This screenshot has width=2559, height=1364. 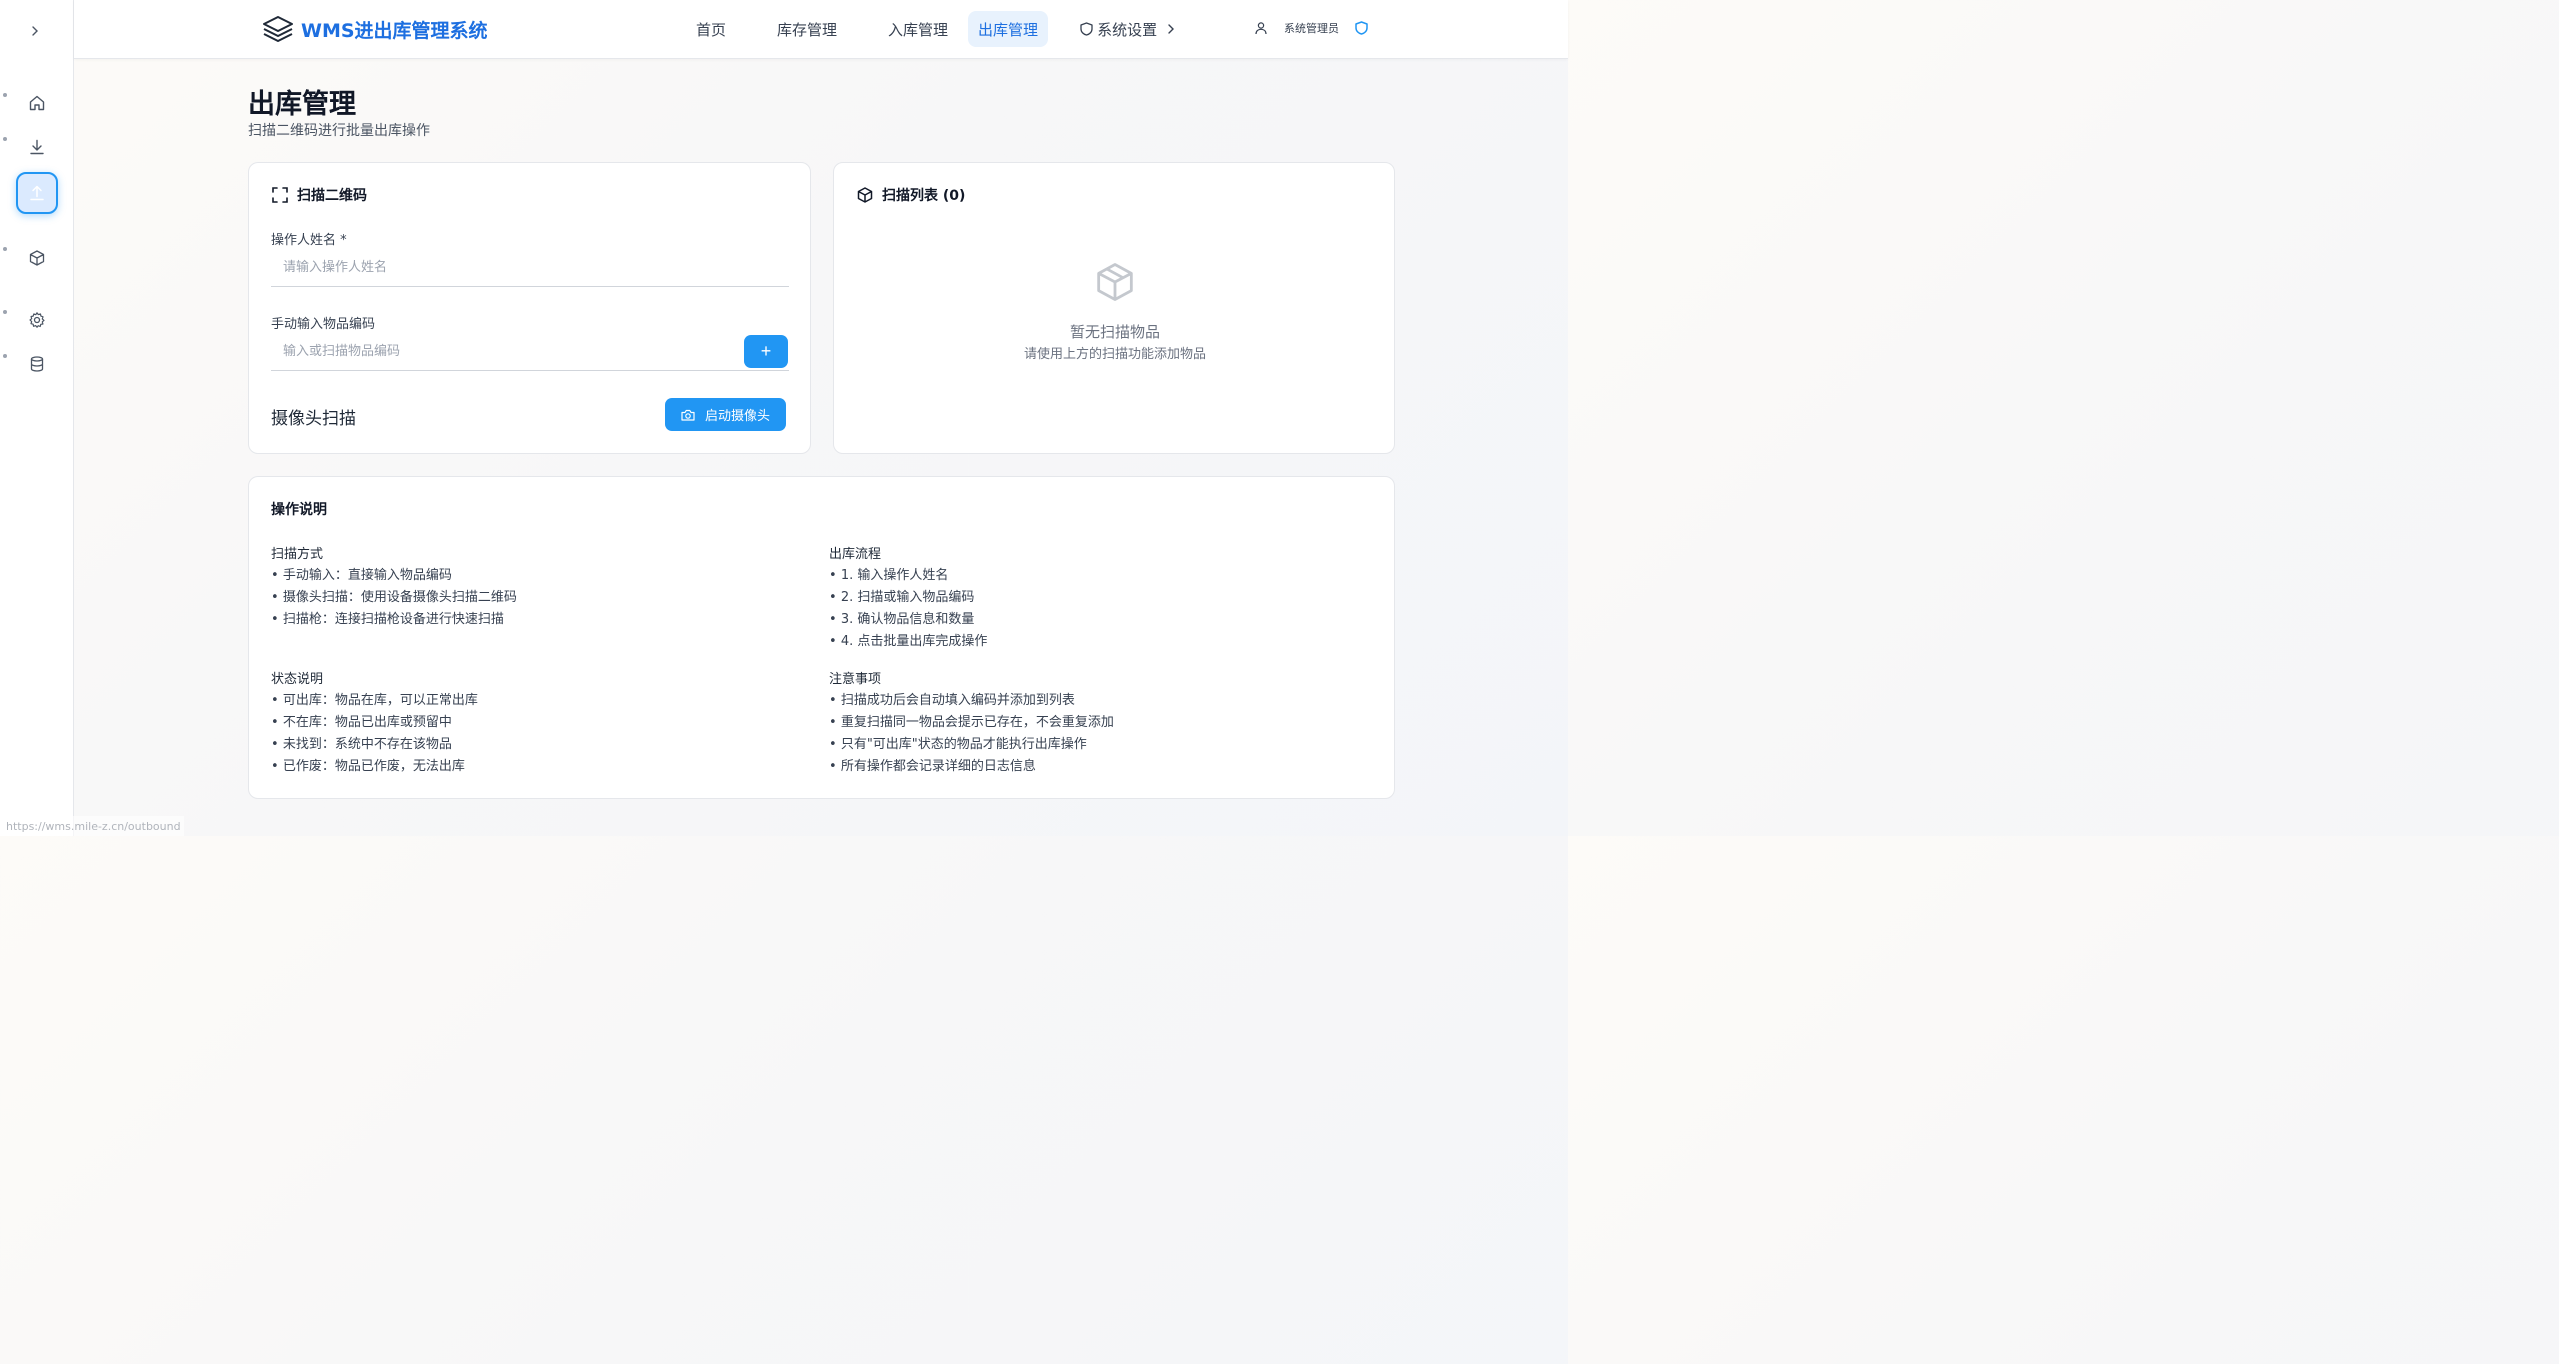 I want to click on sidebar-item-inventory, so click(x=37, y=258).